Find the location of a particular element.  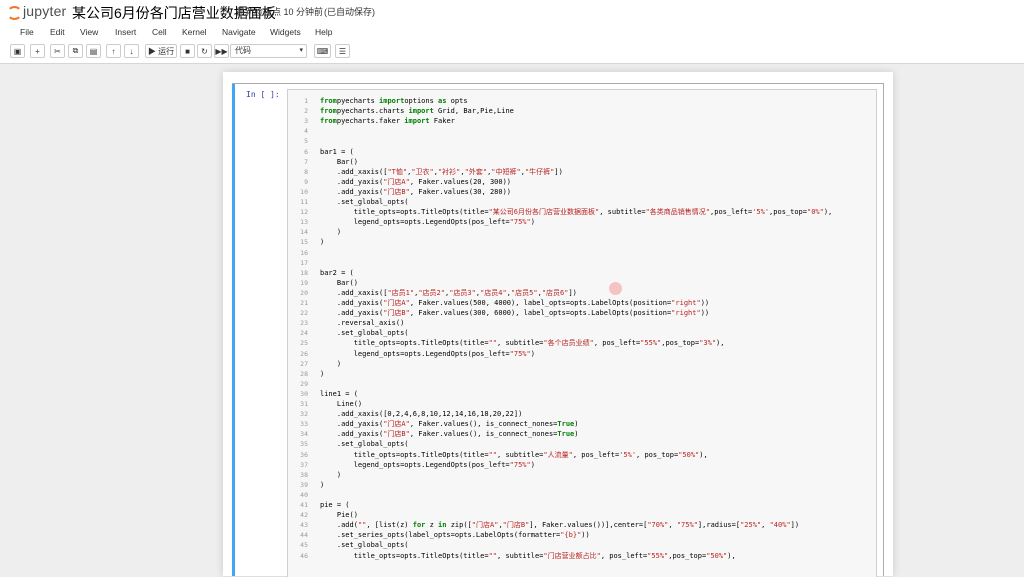

code-line: 11 .set_global_opts( is located at coordinates (582, 202).